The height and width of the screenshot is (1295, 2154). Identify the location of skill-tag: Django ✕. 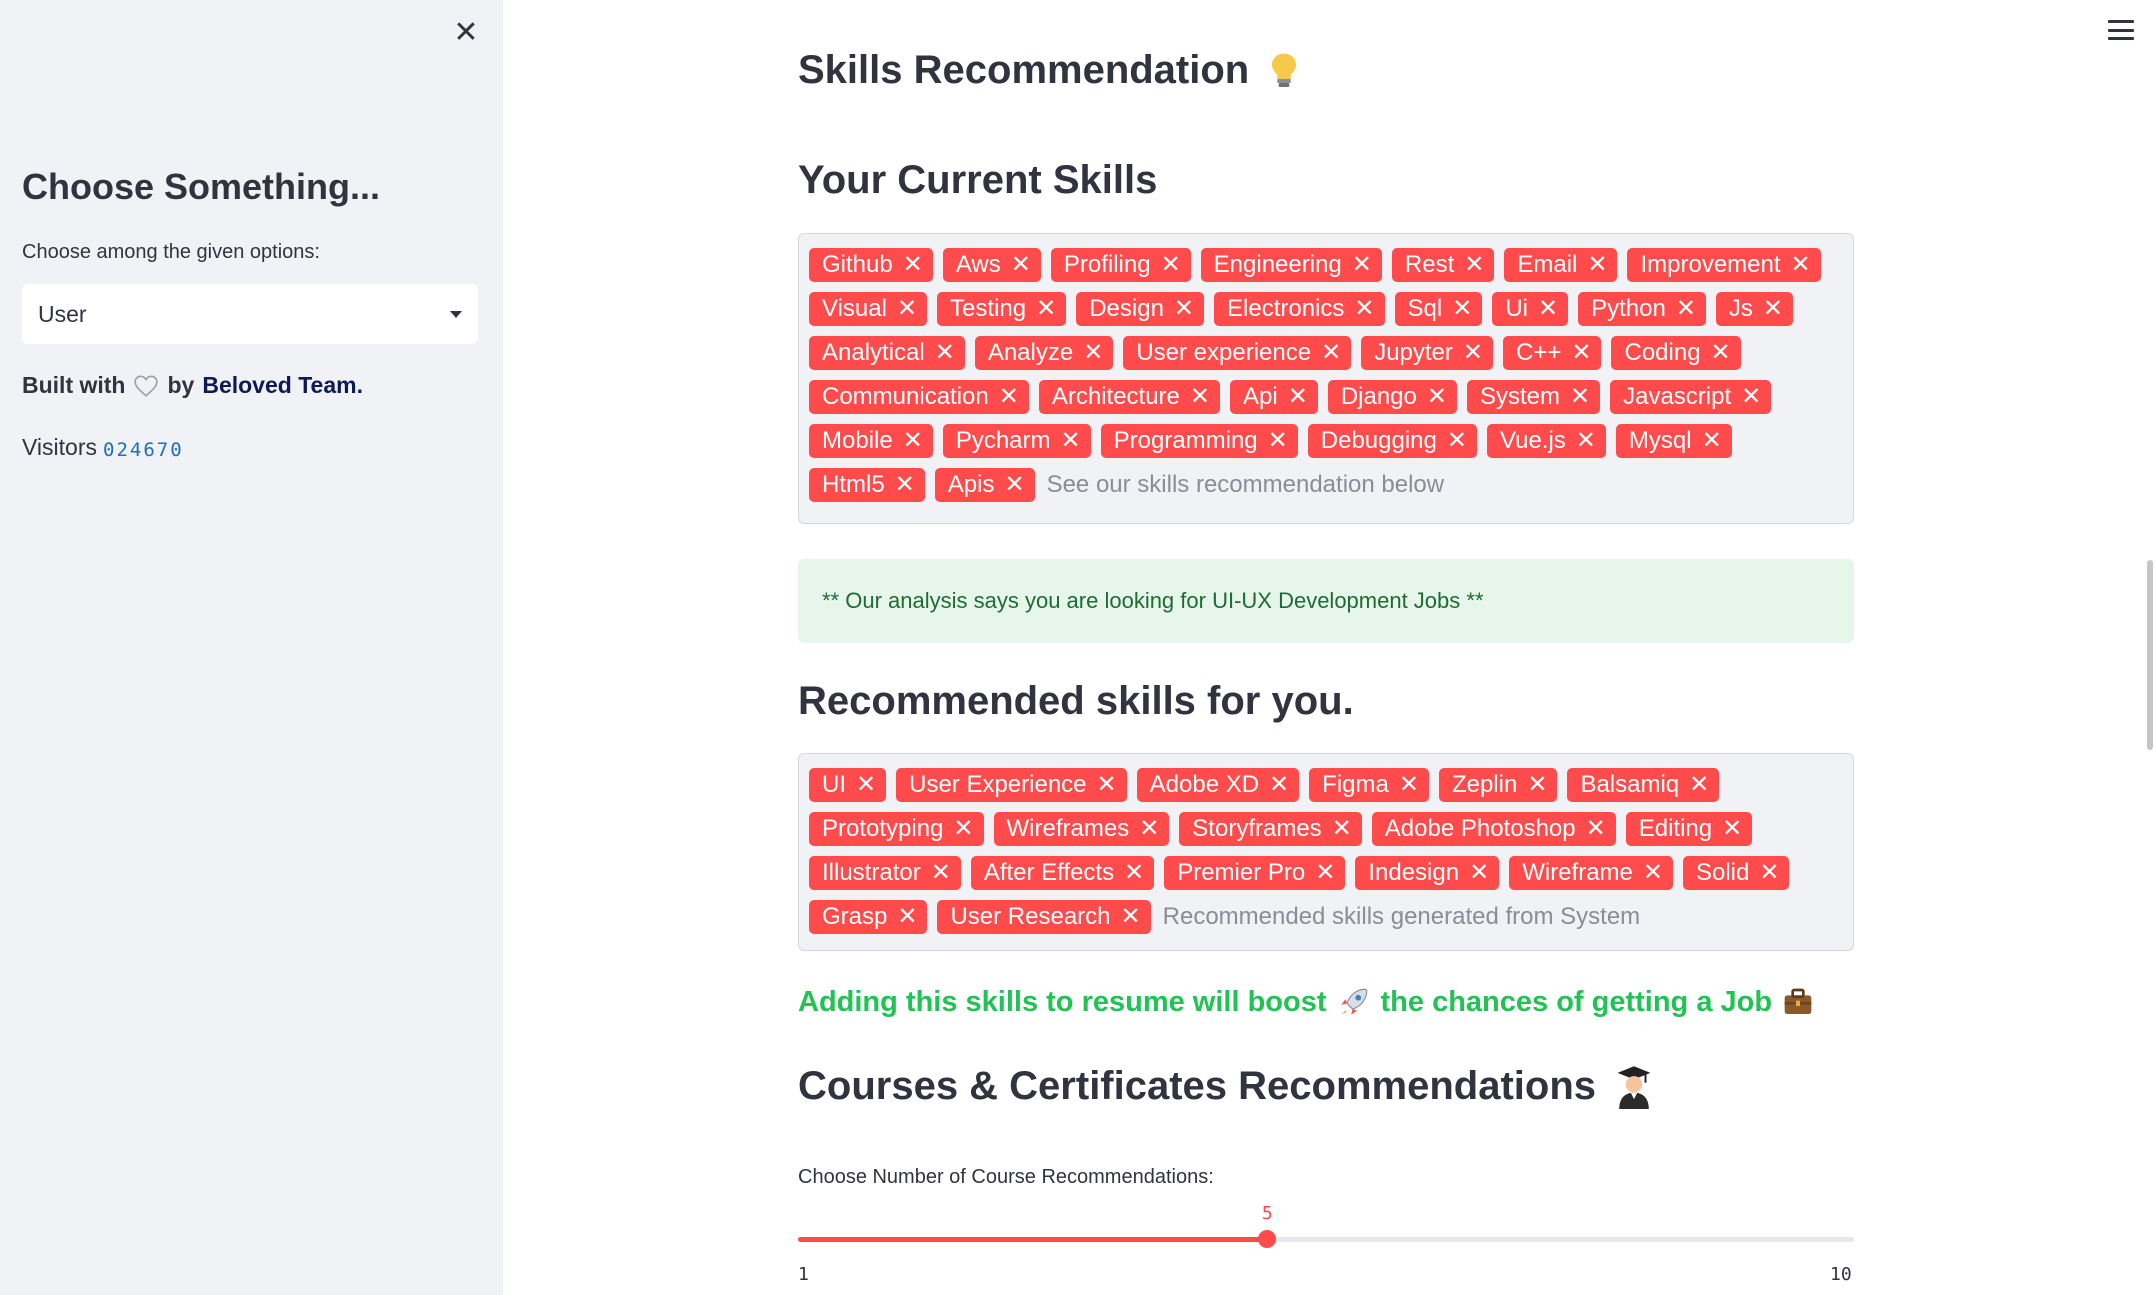
(1392, 397).